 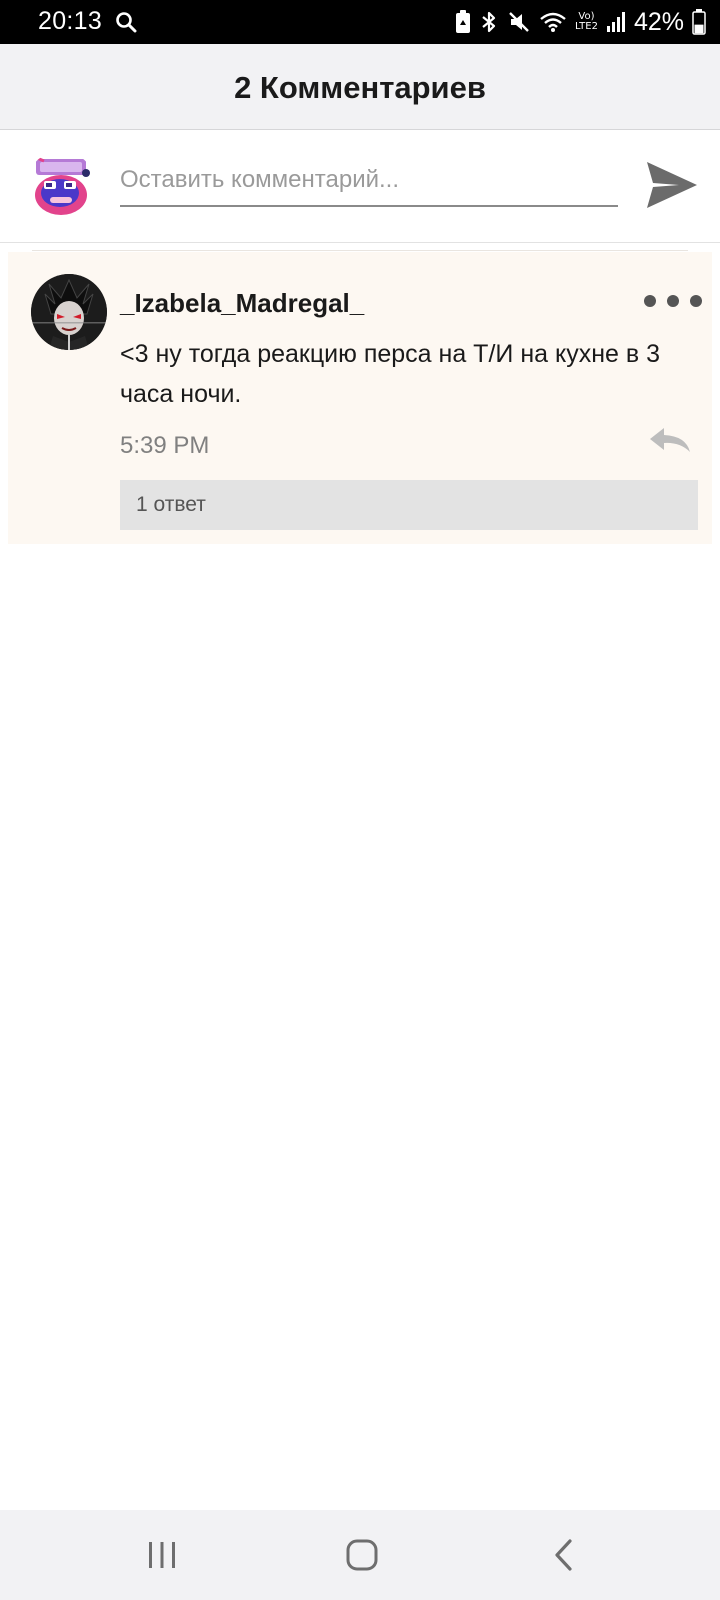 What do you see at coordinates (70, 21) in the screenshot?
I see `status-time: 20:13` at bounding box center [70, 21].